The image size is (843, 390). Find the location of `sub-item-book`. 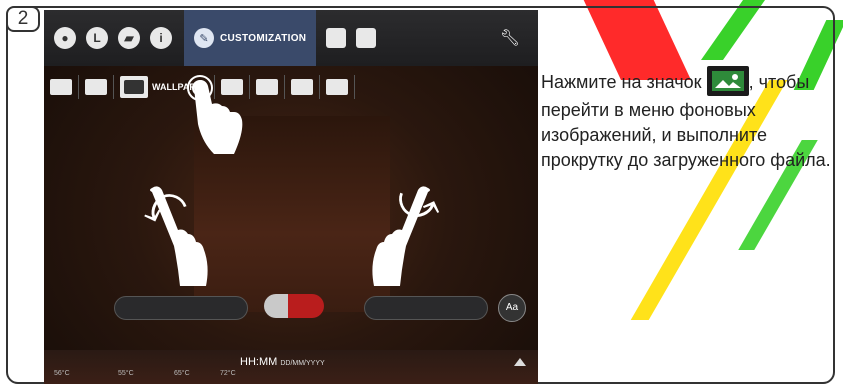

sub-item-book is located at coordinates (61, 87).